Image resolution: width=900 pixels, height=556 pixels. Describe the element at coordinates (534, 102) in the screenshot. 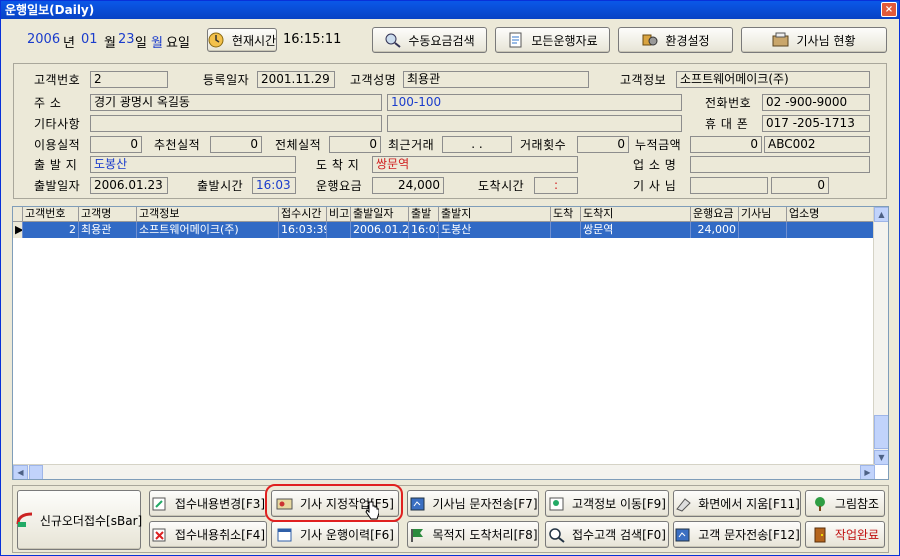

I see `address-detail-field: 100-100` at that location.